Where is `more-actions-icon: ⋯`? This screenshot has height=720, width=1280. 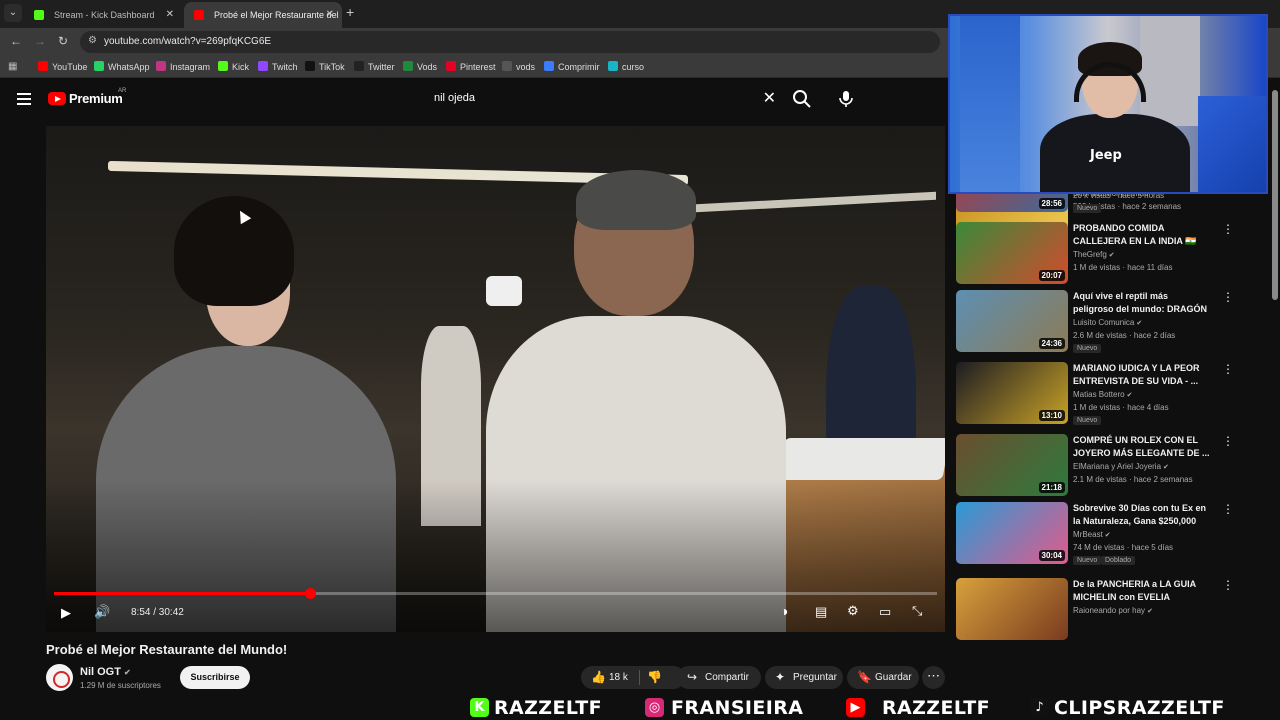 more-actions-icon: ⋯ is located at coordinates (933, 677).